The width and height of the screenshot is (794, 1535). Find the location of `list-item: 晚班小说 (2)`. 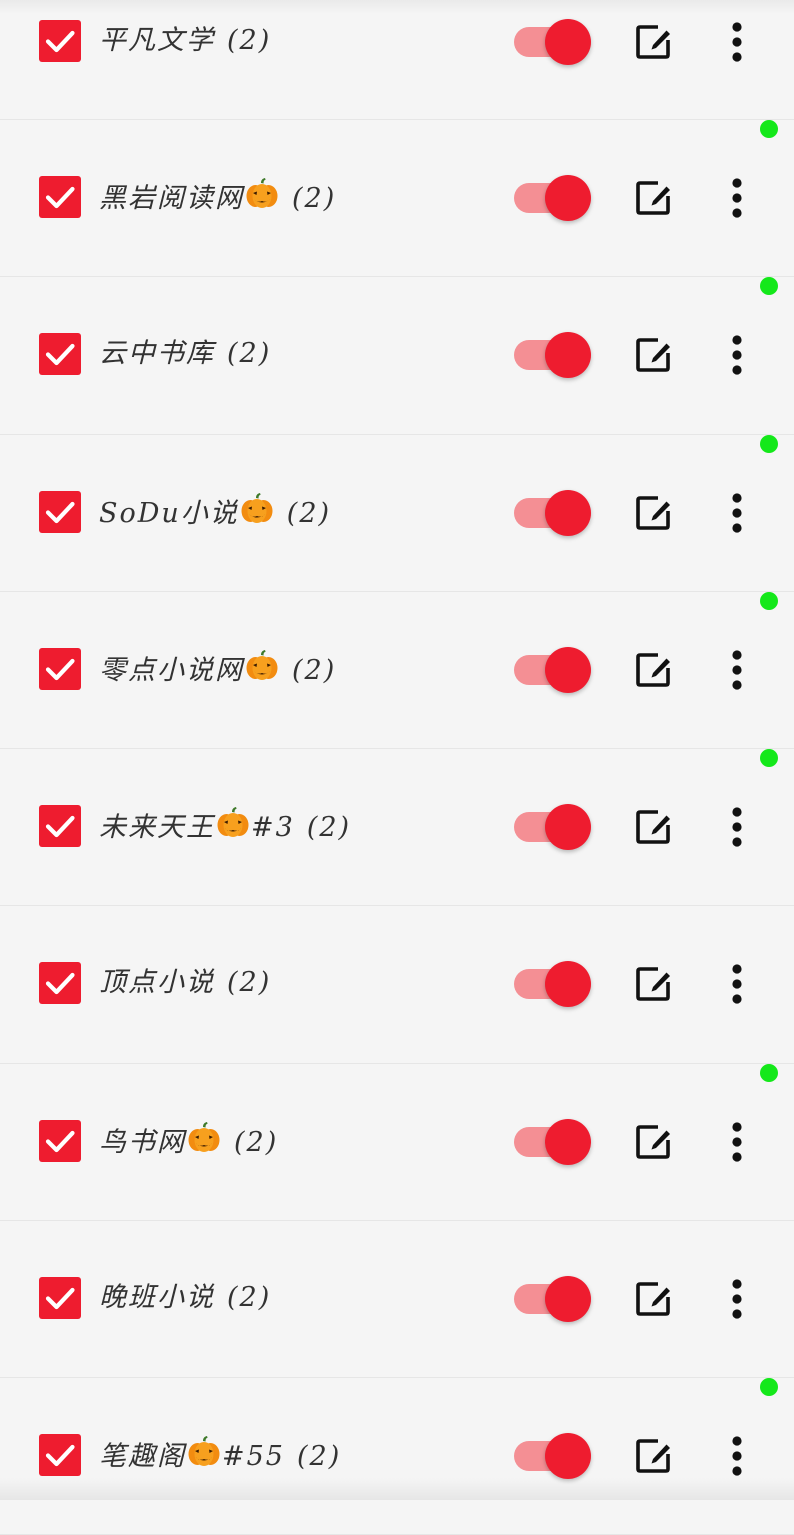

list-item: 晚班小说 (2) is located at coordinates (397, 1299).